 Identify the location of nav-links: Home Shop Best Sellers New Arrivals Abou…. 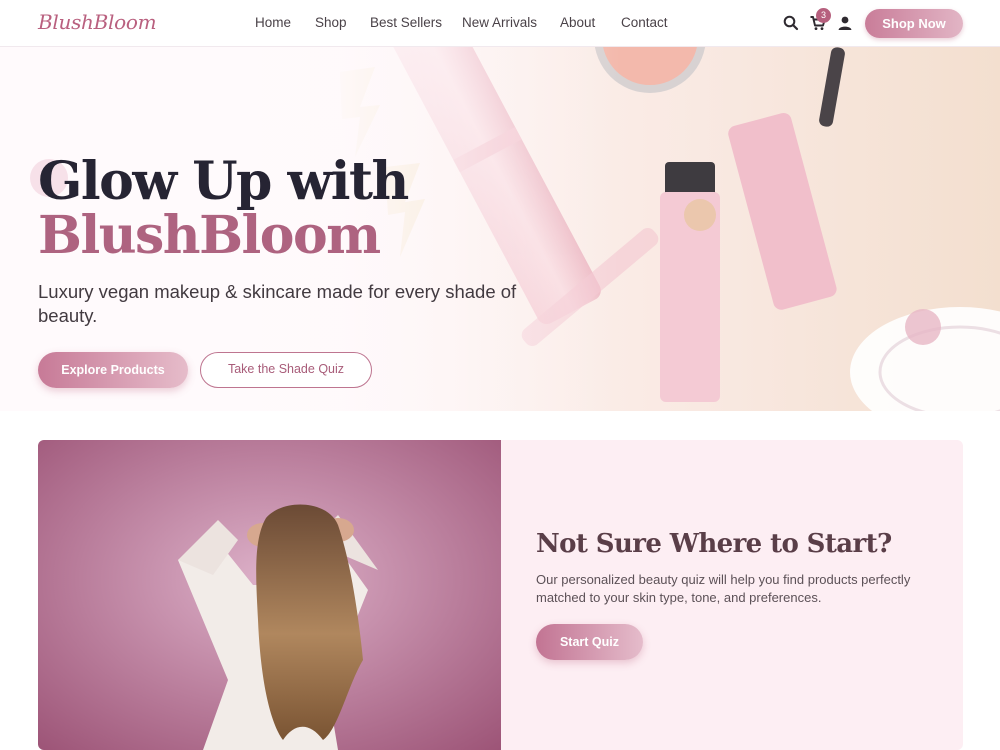
(474, 22).